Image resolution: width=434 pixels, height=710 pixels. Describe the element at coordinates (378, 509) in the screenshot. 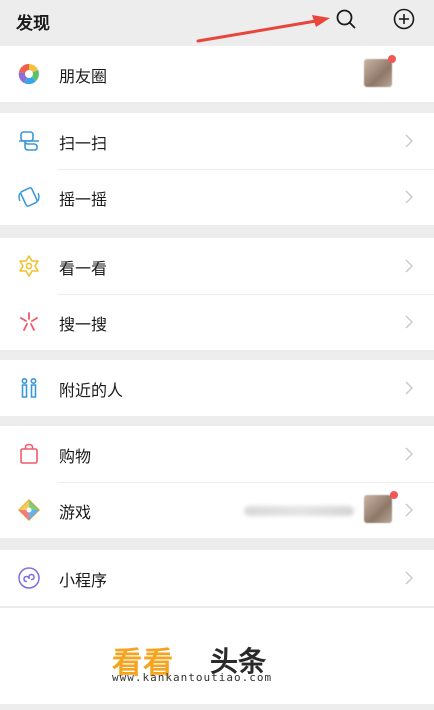

I see `game-thumbnail` at that location.